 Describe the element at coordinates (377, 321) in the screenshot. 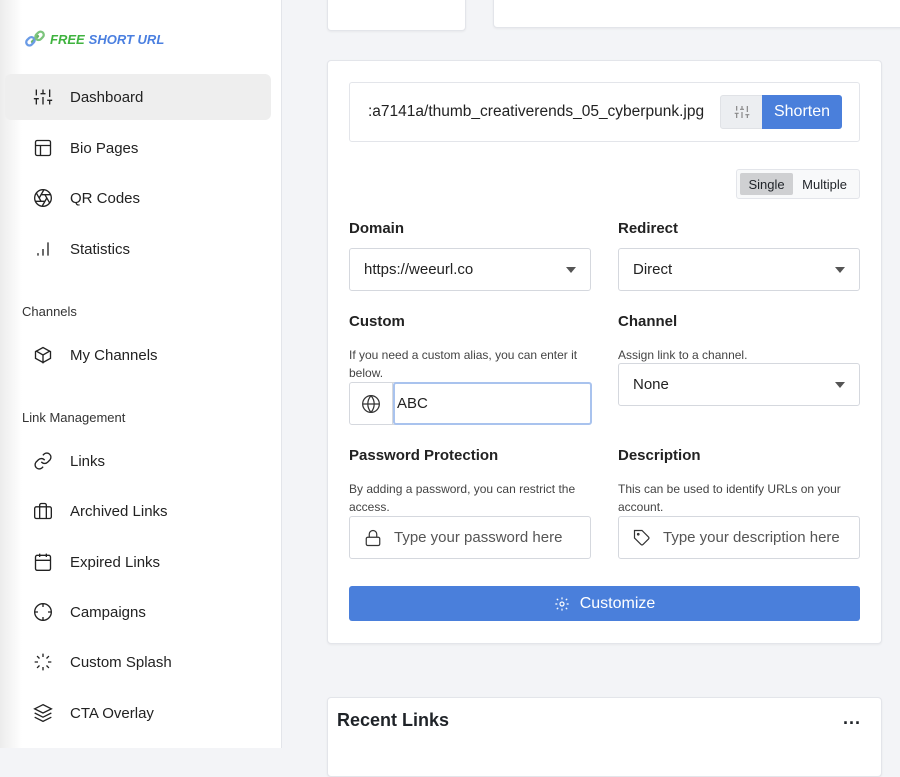

I see `custom-label: Custom` at that location.